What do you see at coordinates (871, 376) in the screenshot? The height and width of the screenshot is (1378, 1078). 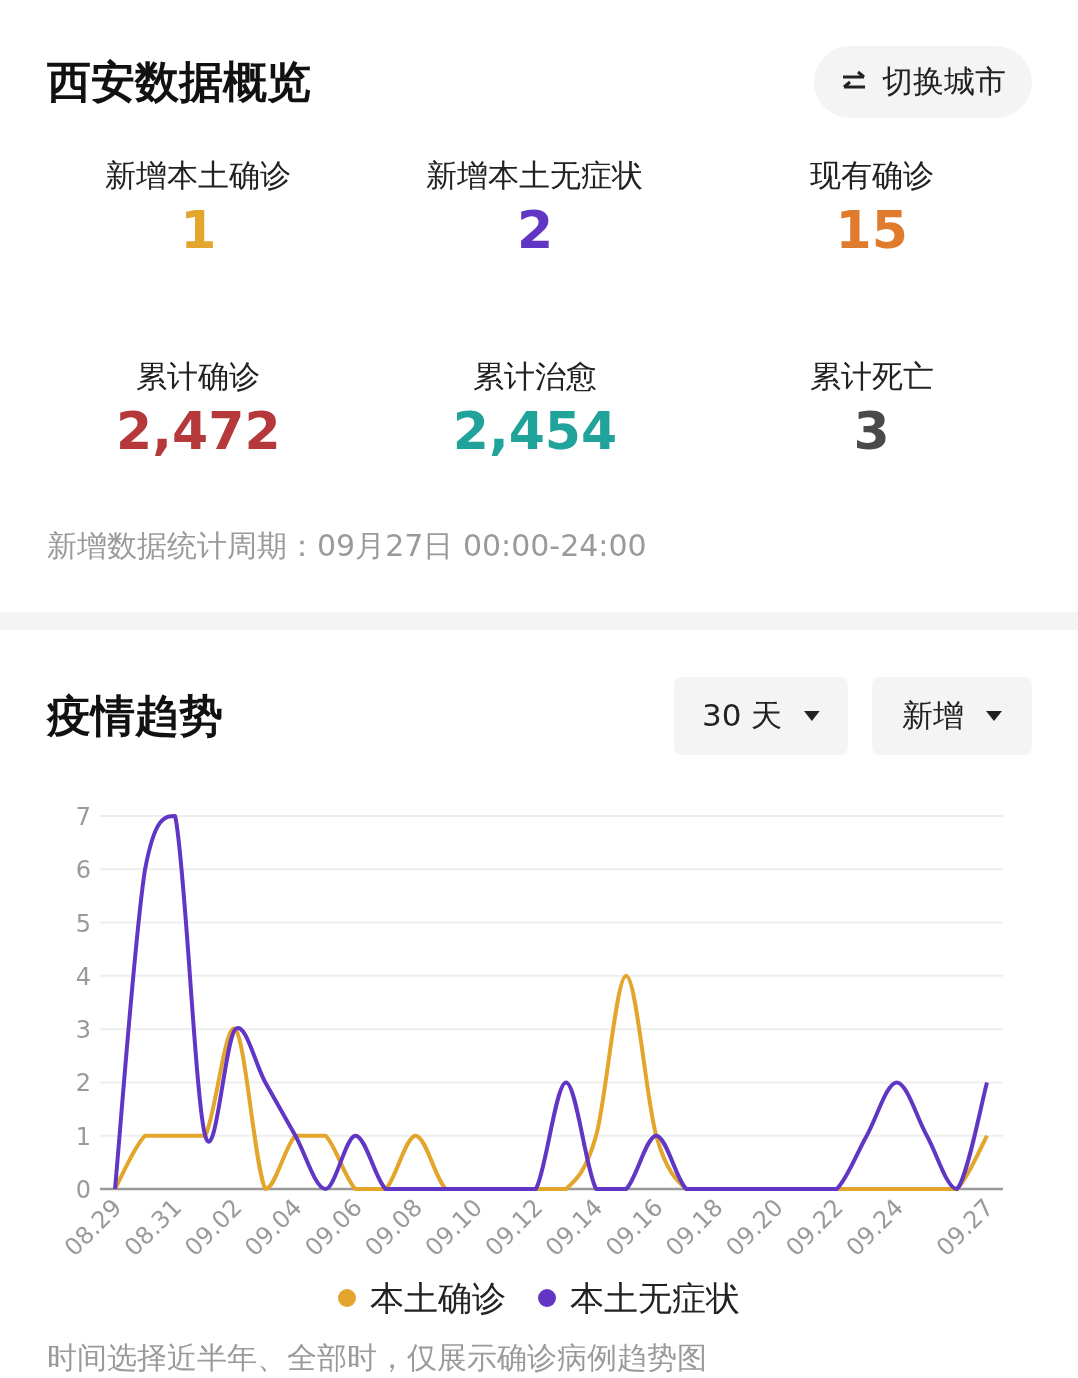 I see `stat-label: 累计死亡` at bounding box center [871, 376].